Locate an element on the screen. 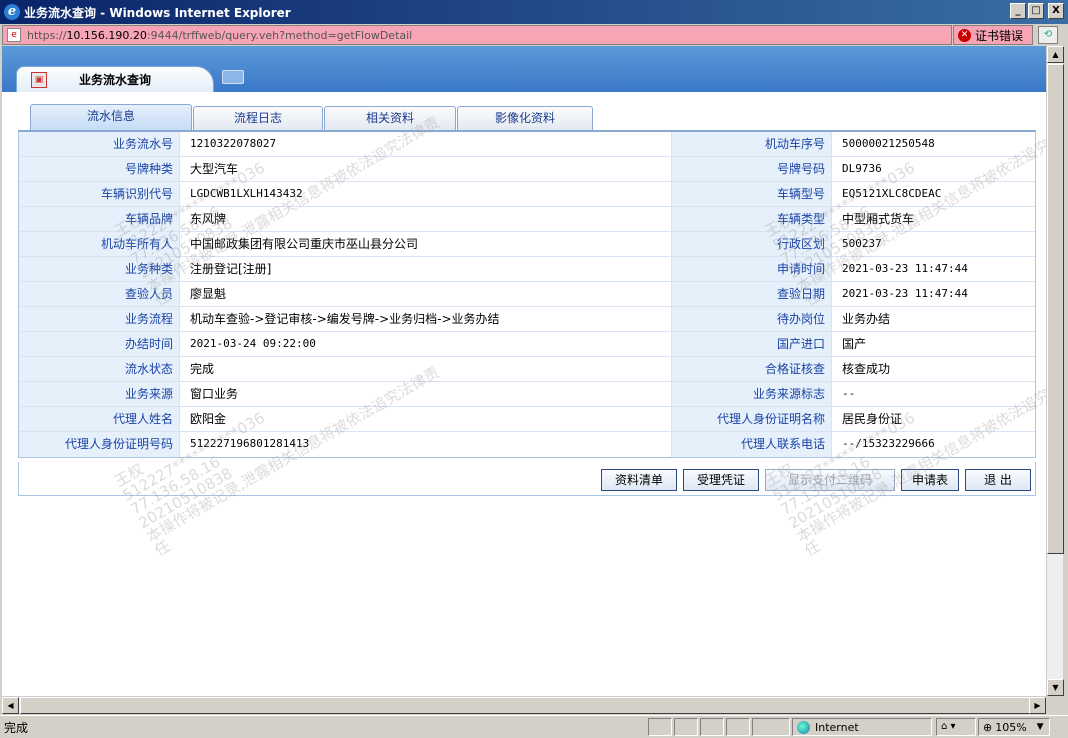 The image size is (1068, 738). field-label: 业务来源 is located at coordinates (99, 394).